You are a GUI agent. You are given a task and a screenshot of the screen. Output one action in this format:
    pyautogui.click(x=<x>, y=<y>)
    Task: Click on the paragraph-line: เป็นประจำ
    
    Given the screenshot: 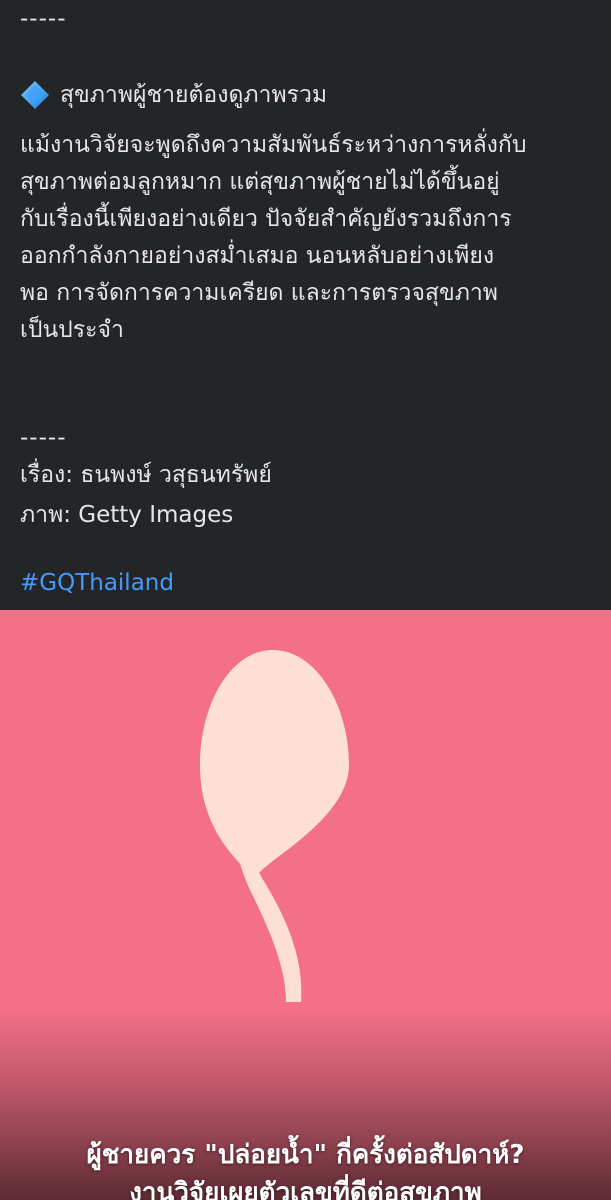 What is the action you would take?
    pyautogui.click(x=72, y=330)
    